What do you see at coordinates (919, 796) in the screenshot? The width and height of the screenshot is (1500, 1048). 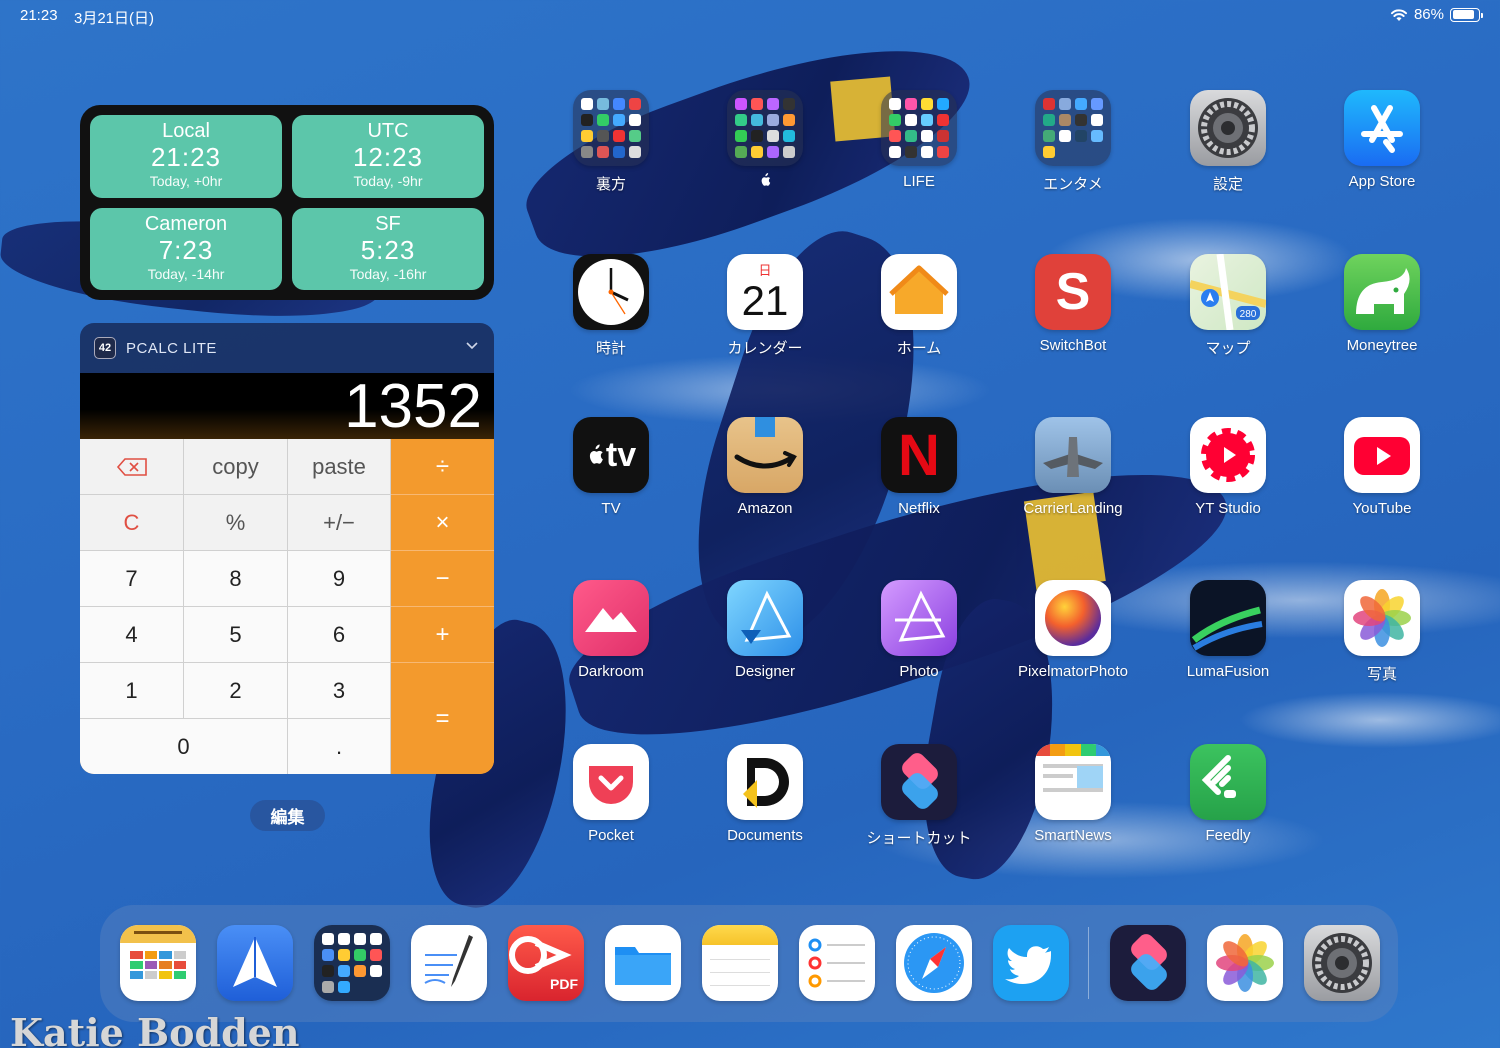 I see `app-shortcuts: ショートカット` at bounding box center [919, 796].